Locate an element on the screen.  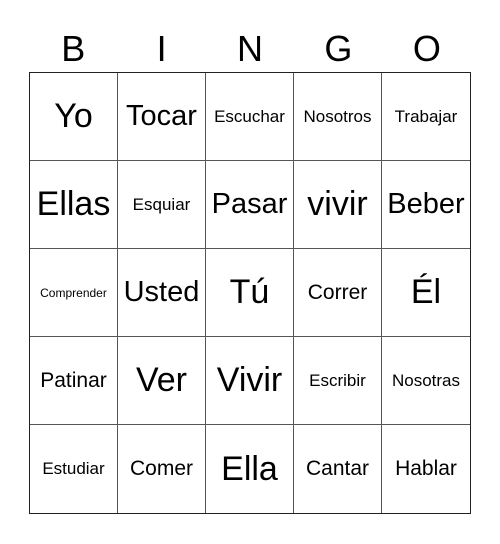
bingo-cell: Él is located at coordinates (426, 293).